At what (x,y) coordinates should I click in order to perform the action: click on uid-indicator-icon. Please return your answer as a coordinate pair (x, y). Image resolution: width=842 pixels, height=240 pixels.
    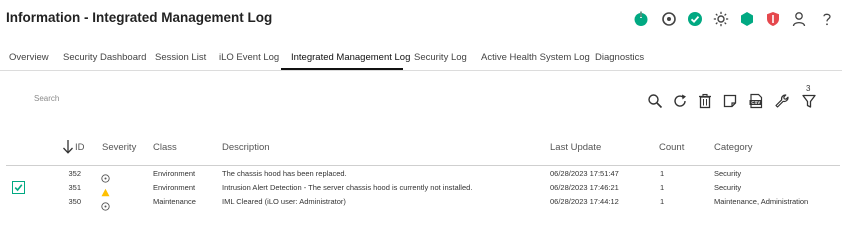
    Looking at the image, I should click on (669, 19).